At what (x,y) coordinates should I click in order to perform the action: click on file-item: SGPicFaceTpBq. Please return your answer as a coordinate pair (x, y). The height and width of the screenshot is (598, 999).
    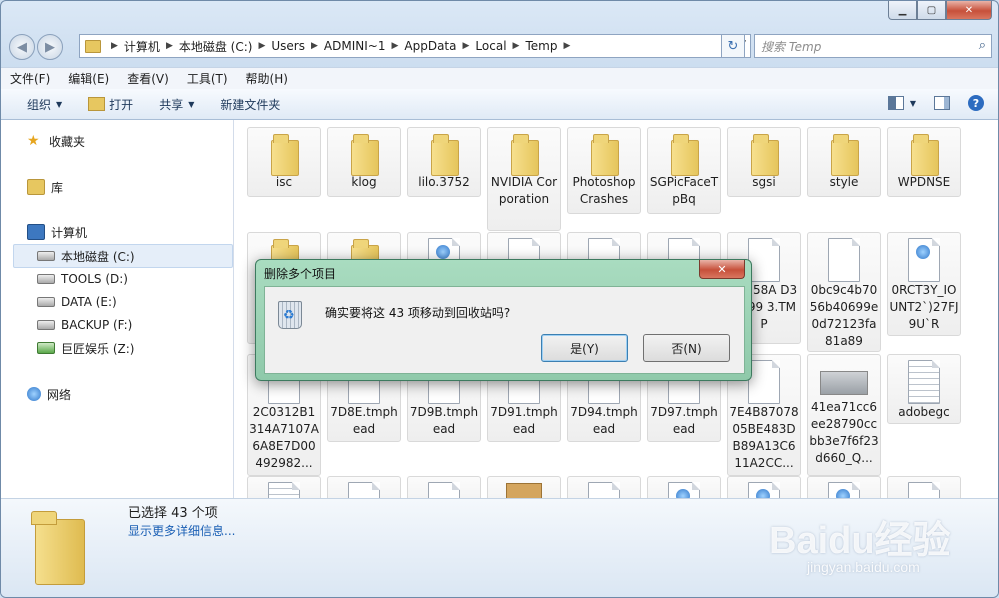
    Looking at the image, I should click on (684, 170).